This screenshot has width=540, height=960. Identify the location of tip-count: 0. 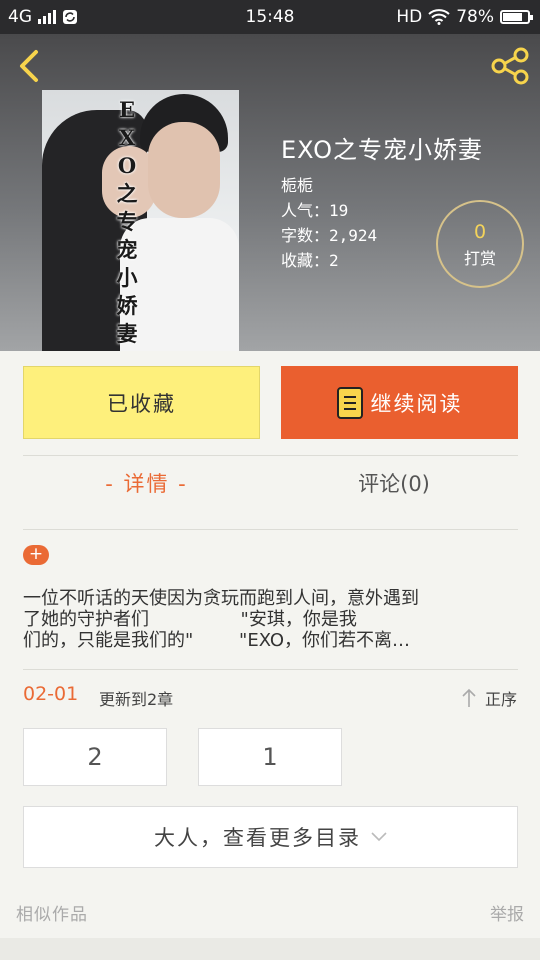
(480, 232).